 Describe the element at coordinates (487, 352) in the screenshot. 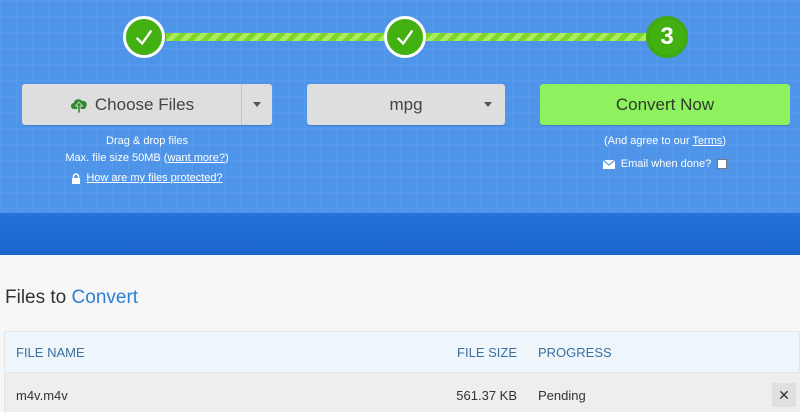

I see `column-header-file-size: FILE SIZE` at that location.